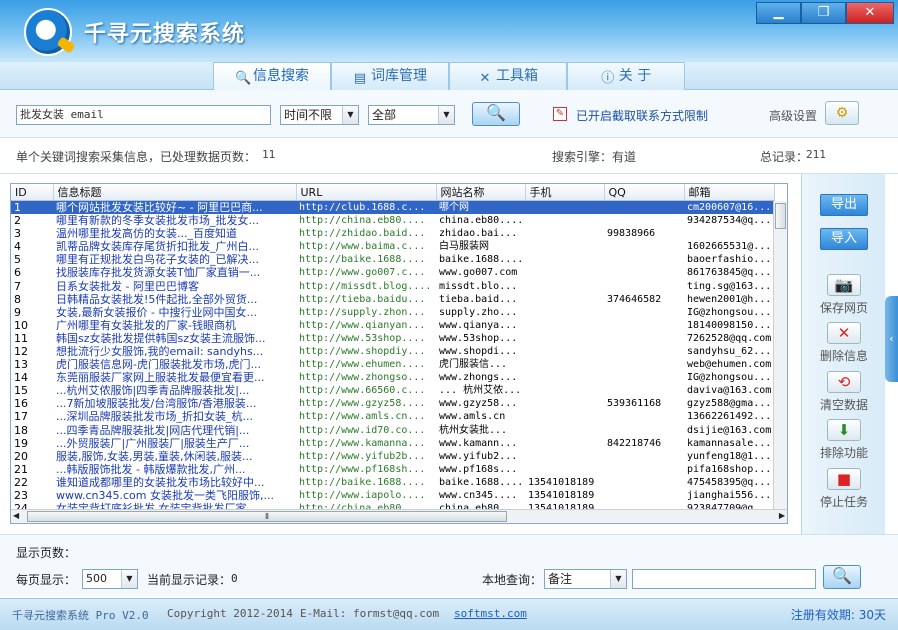  I want to click on tab-toolbox: ✕ 工具箱, so click(508, 76).